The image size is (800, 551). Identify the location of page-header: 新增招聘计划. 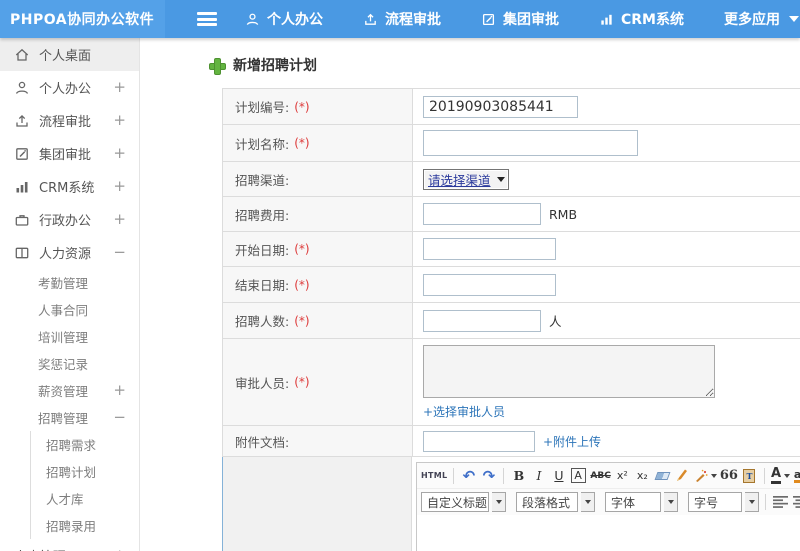
(504, 65).